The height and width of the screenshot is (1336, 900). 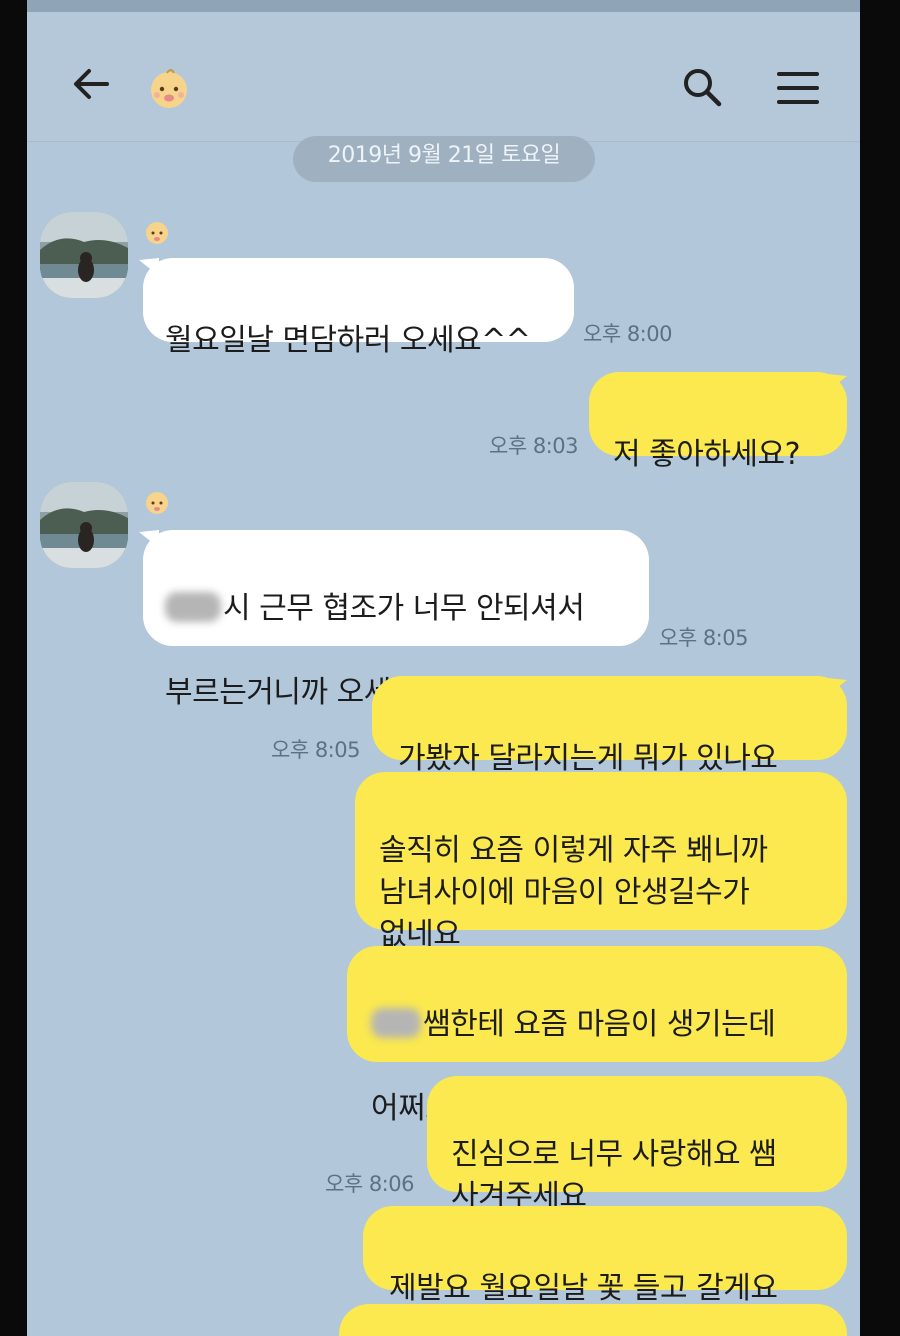 What do you see at coordinates (718, 422) in the screenshot?
I see `message-bubble-outgoing: 저 좋아하세요?` at bounding box center [718, 422].